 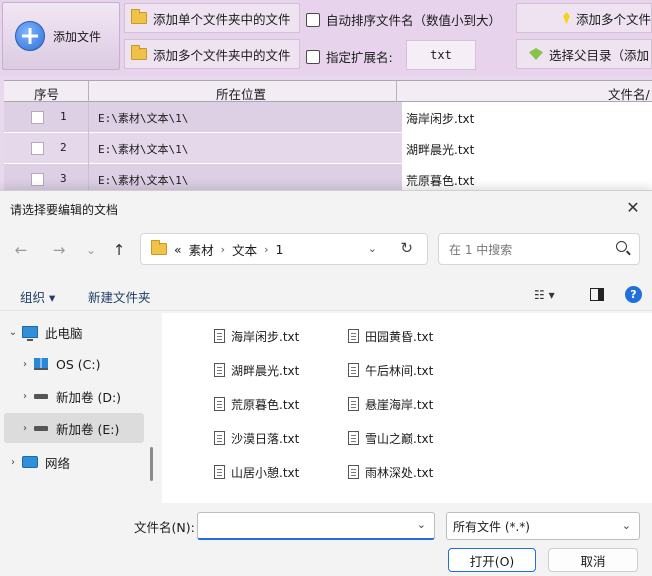 What do you see at coordinates (613, 19) in the screenshot?
I see `add-multi-files-label: 添加多个文件` at bounding box center [613, 19].